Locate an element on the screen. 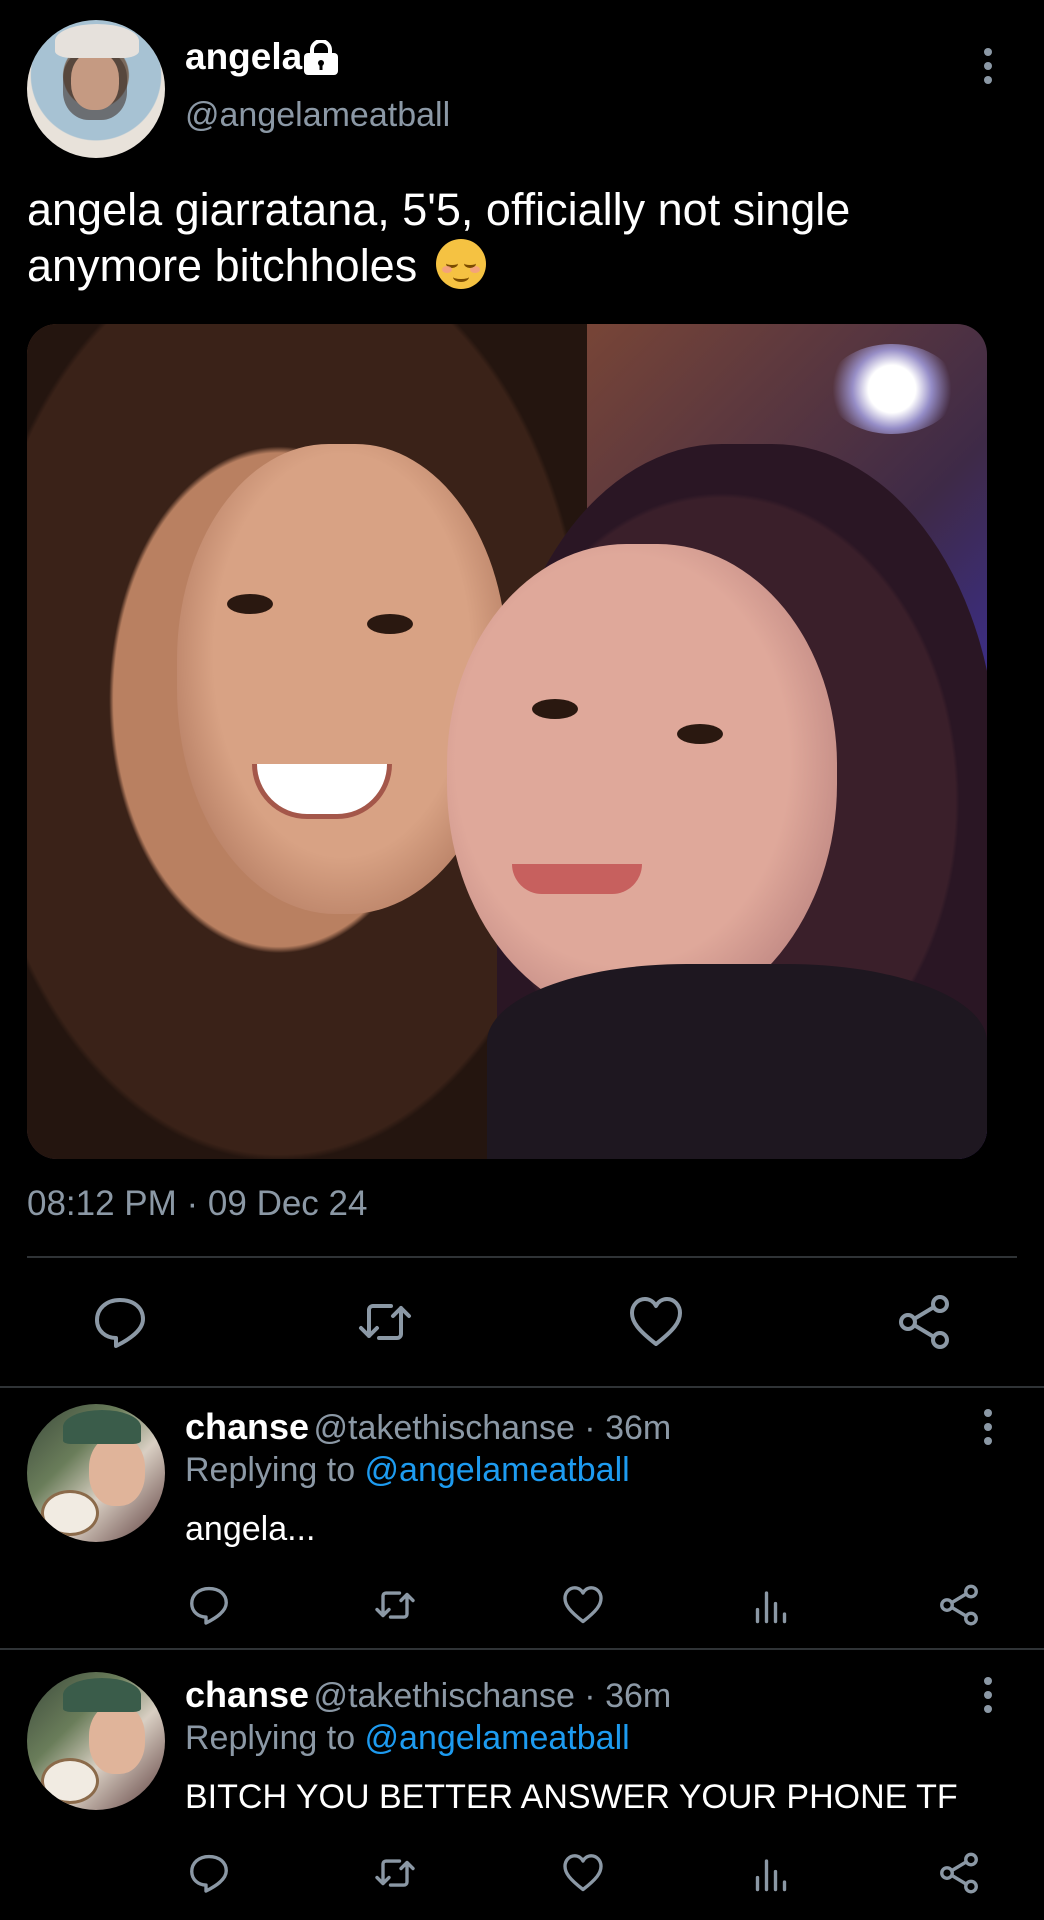 This screenshot has width=1044, height=1920. photo-light is located at coordinates (892, 389).